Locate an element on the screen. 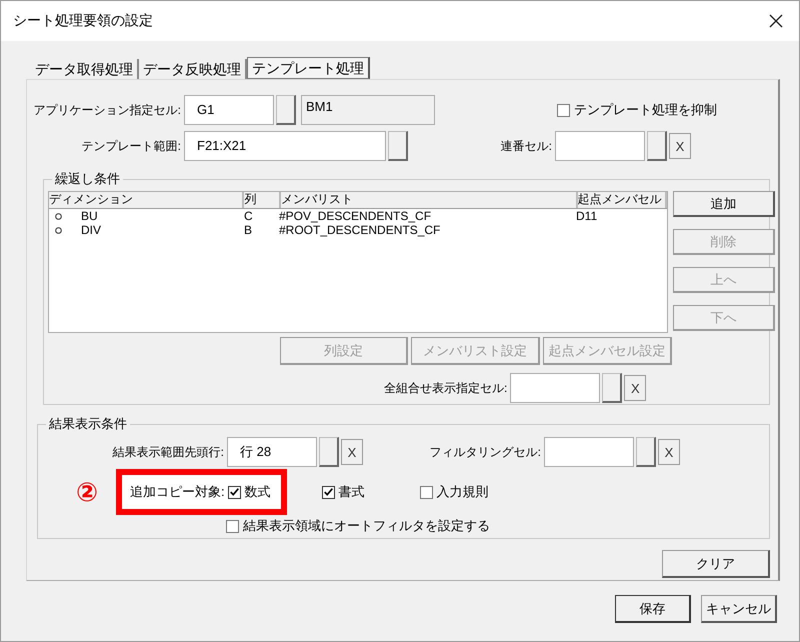 The height and width of the screenshot is (642, 800). field-label: アプリケーション指定セル: is located at coordinates (107, 110).